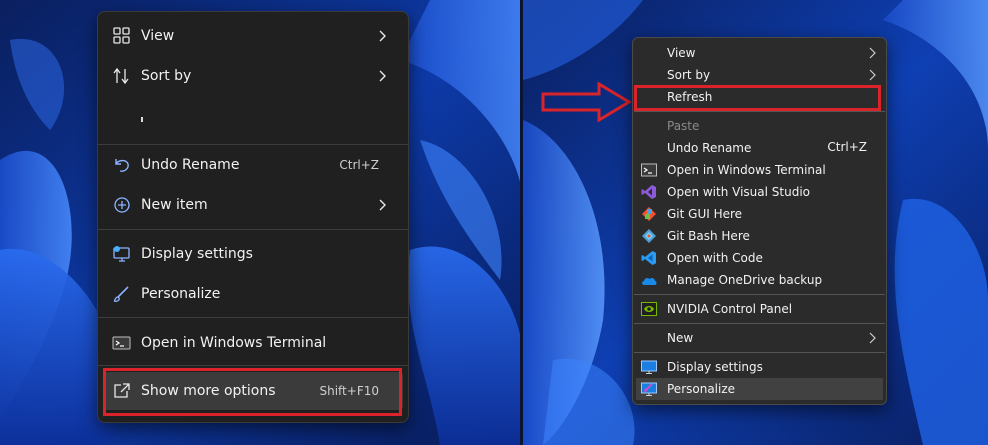  I want to click on menu-item-git-gui: Git GUI Here, so click(759, 214).